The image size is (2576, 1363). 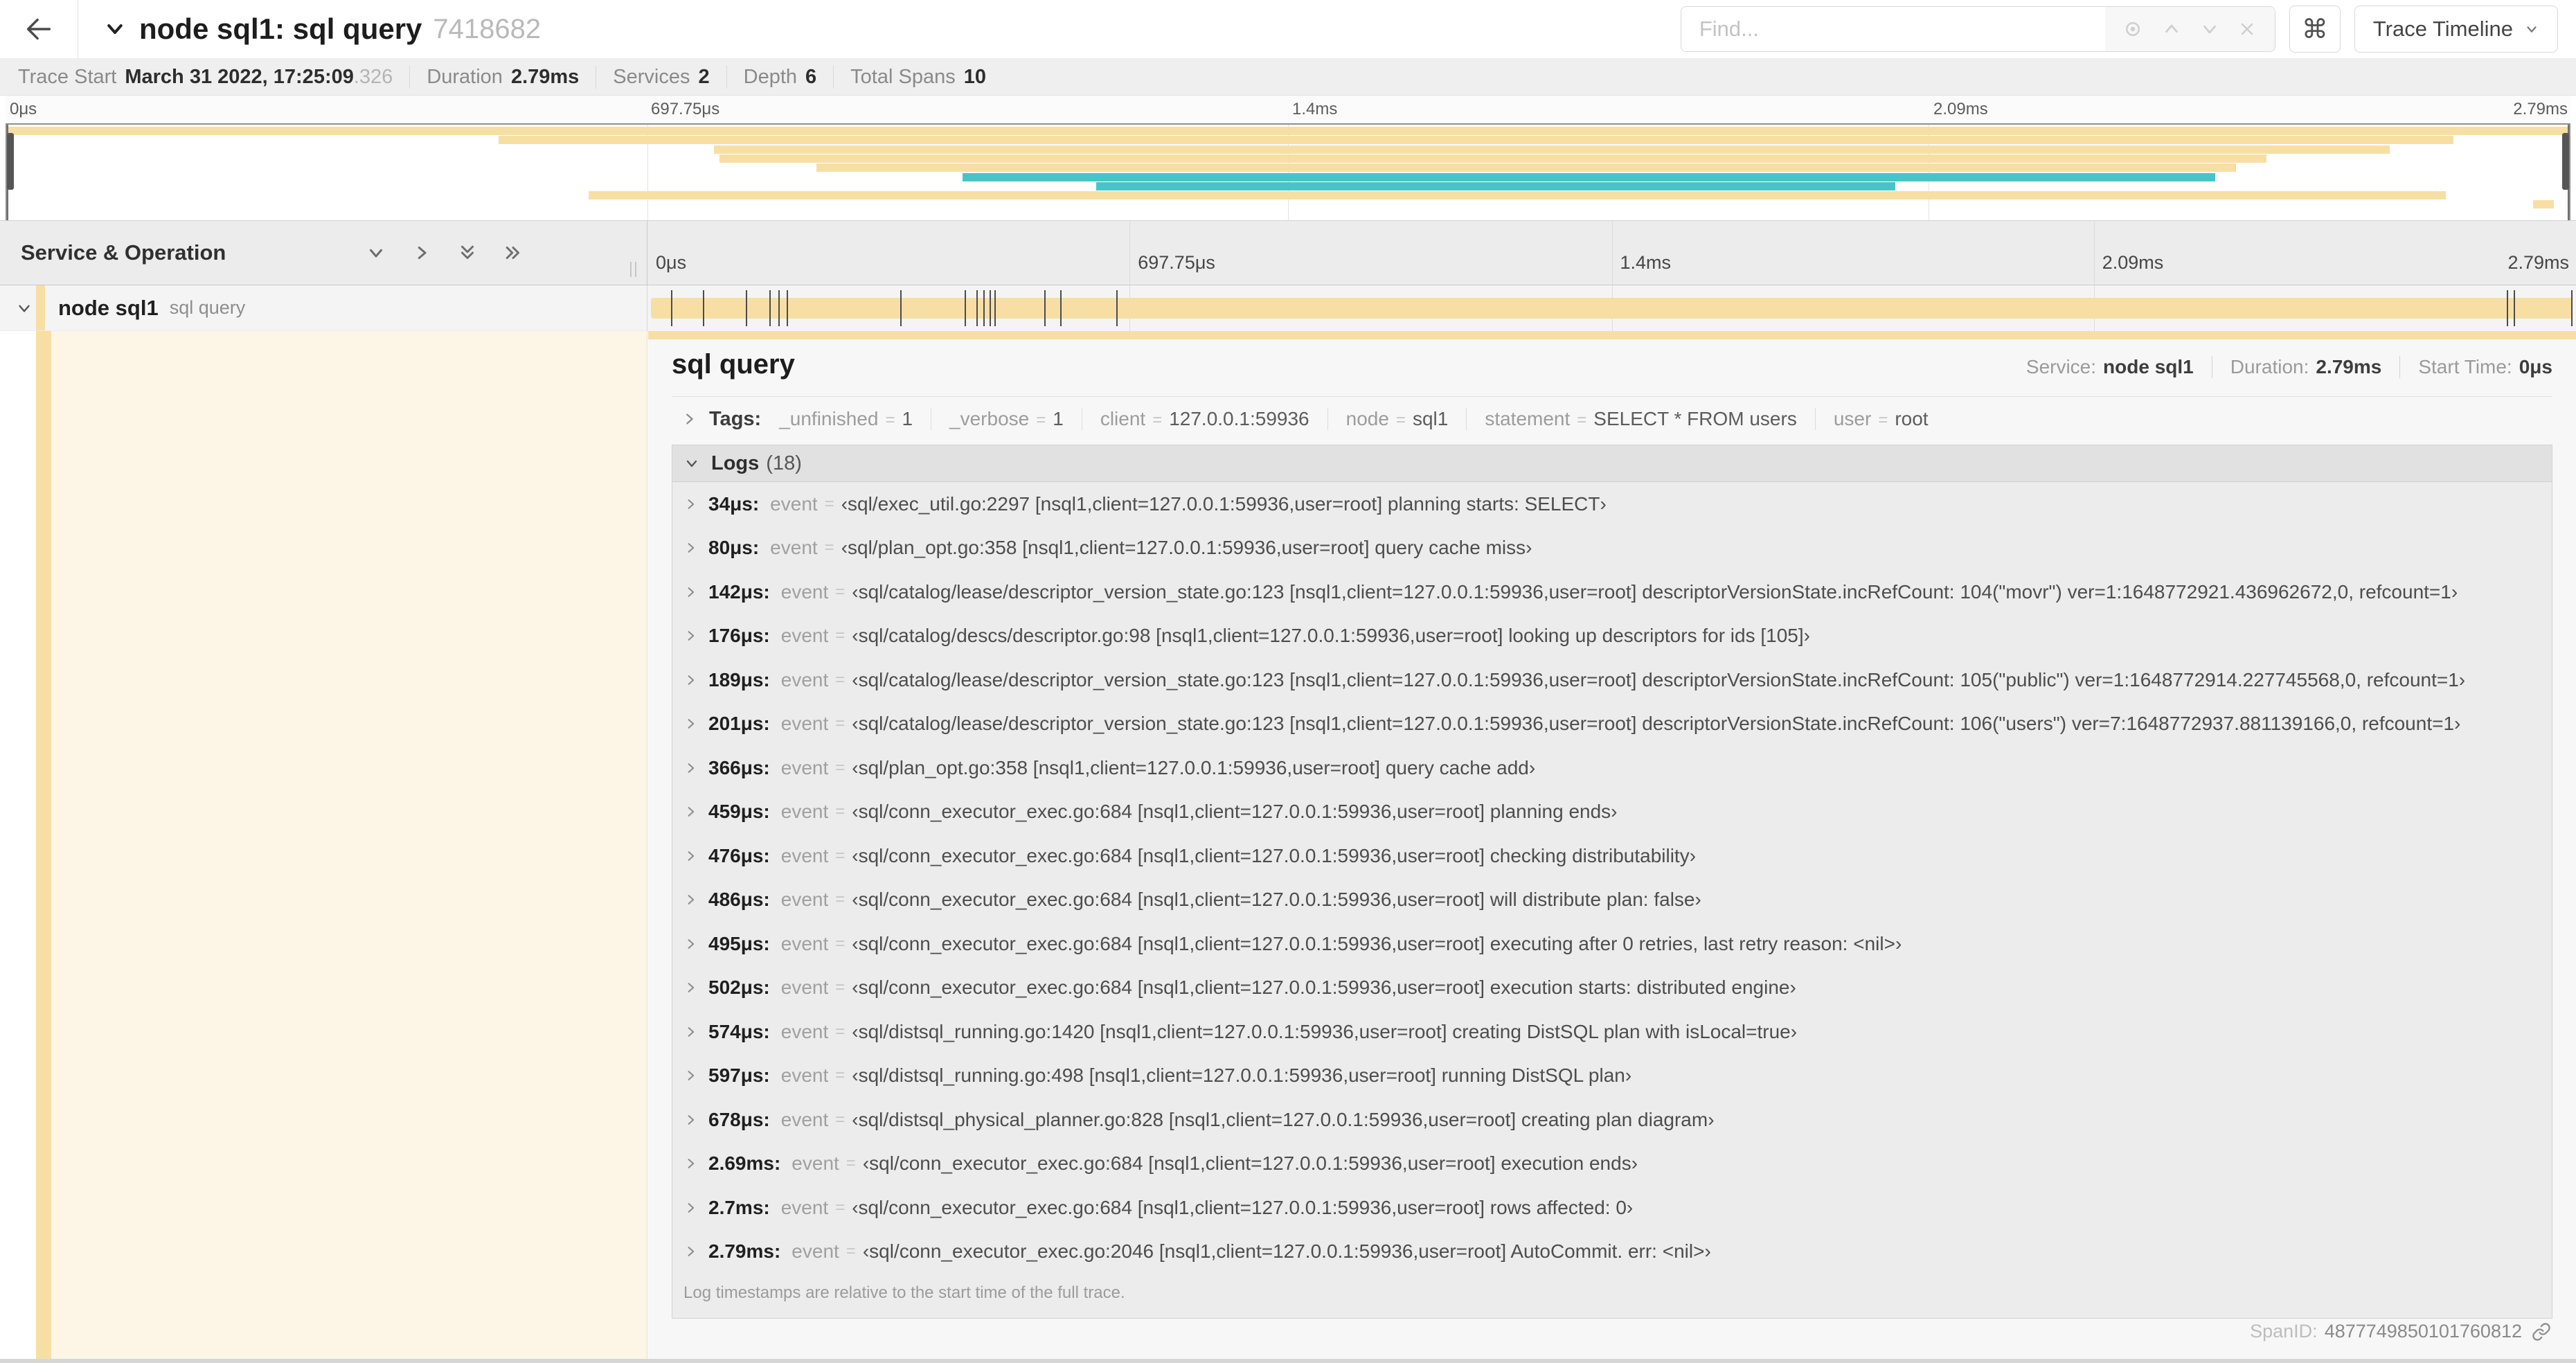 What do you see at coordinates (1912, 418) in the screenshot?
I see `tag-value: root` at bounding box center [1912, 418].